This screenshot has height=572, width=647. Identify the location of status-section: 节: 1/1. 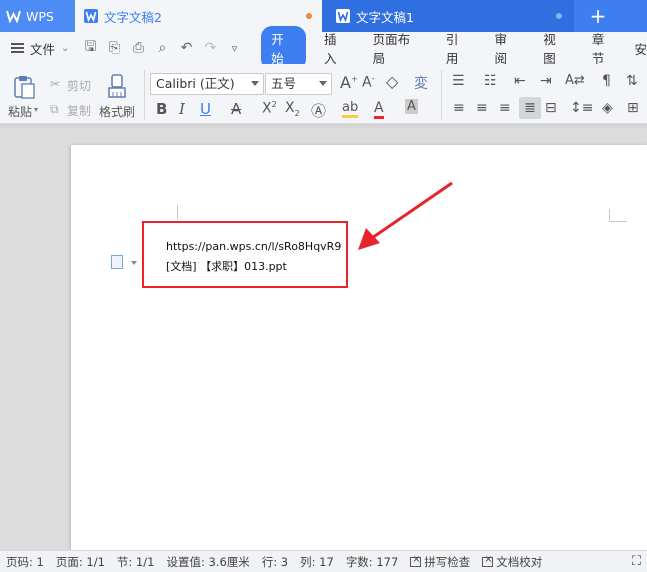
(136, 562).